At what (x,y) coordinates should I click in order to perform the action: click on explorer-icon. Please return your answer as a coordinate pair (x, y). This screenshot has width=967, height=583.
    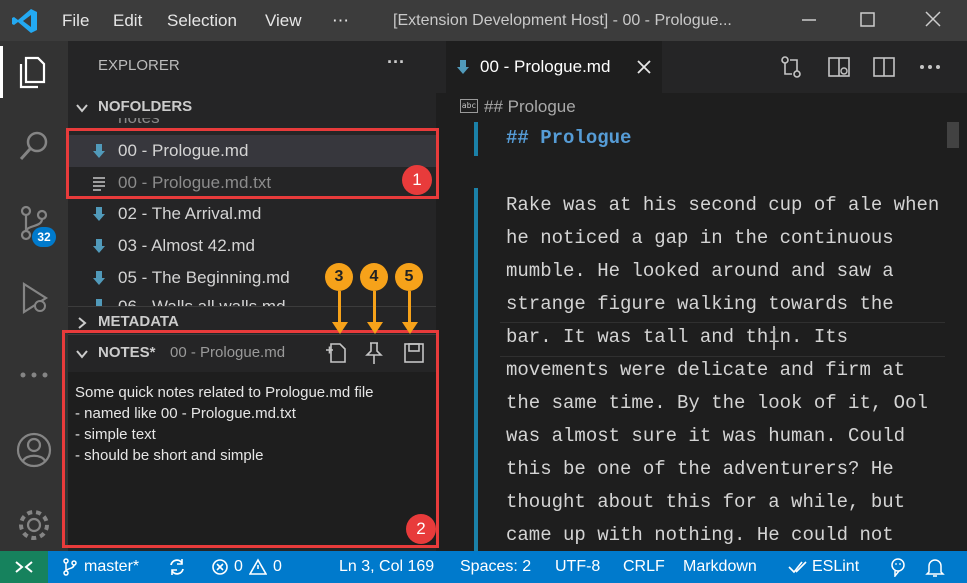
    Looking at the image, I should click on (34, 72).